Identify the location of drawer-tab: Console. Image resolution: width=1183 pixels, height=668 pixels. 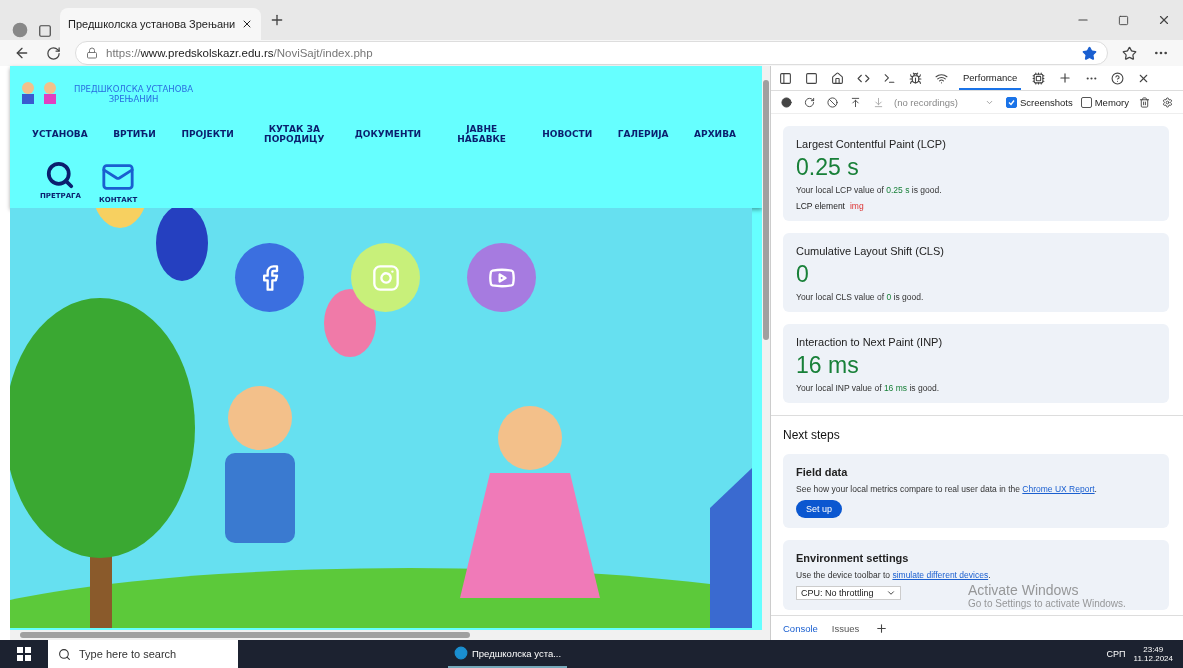
(800, 628).